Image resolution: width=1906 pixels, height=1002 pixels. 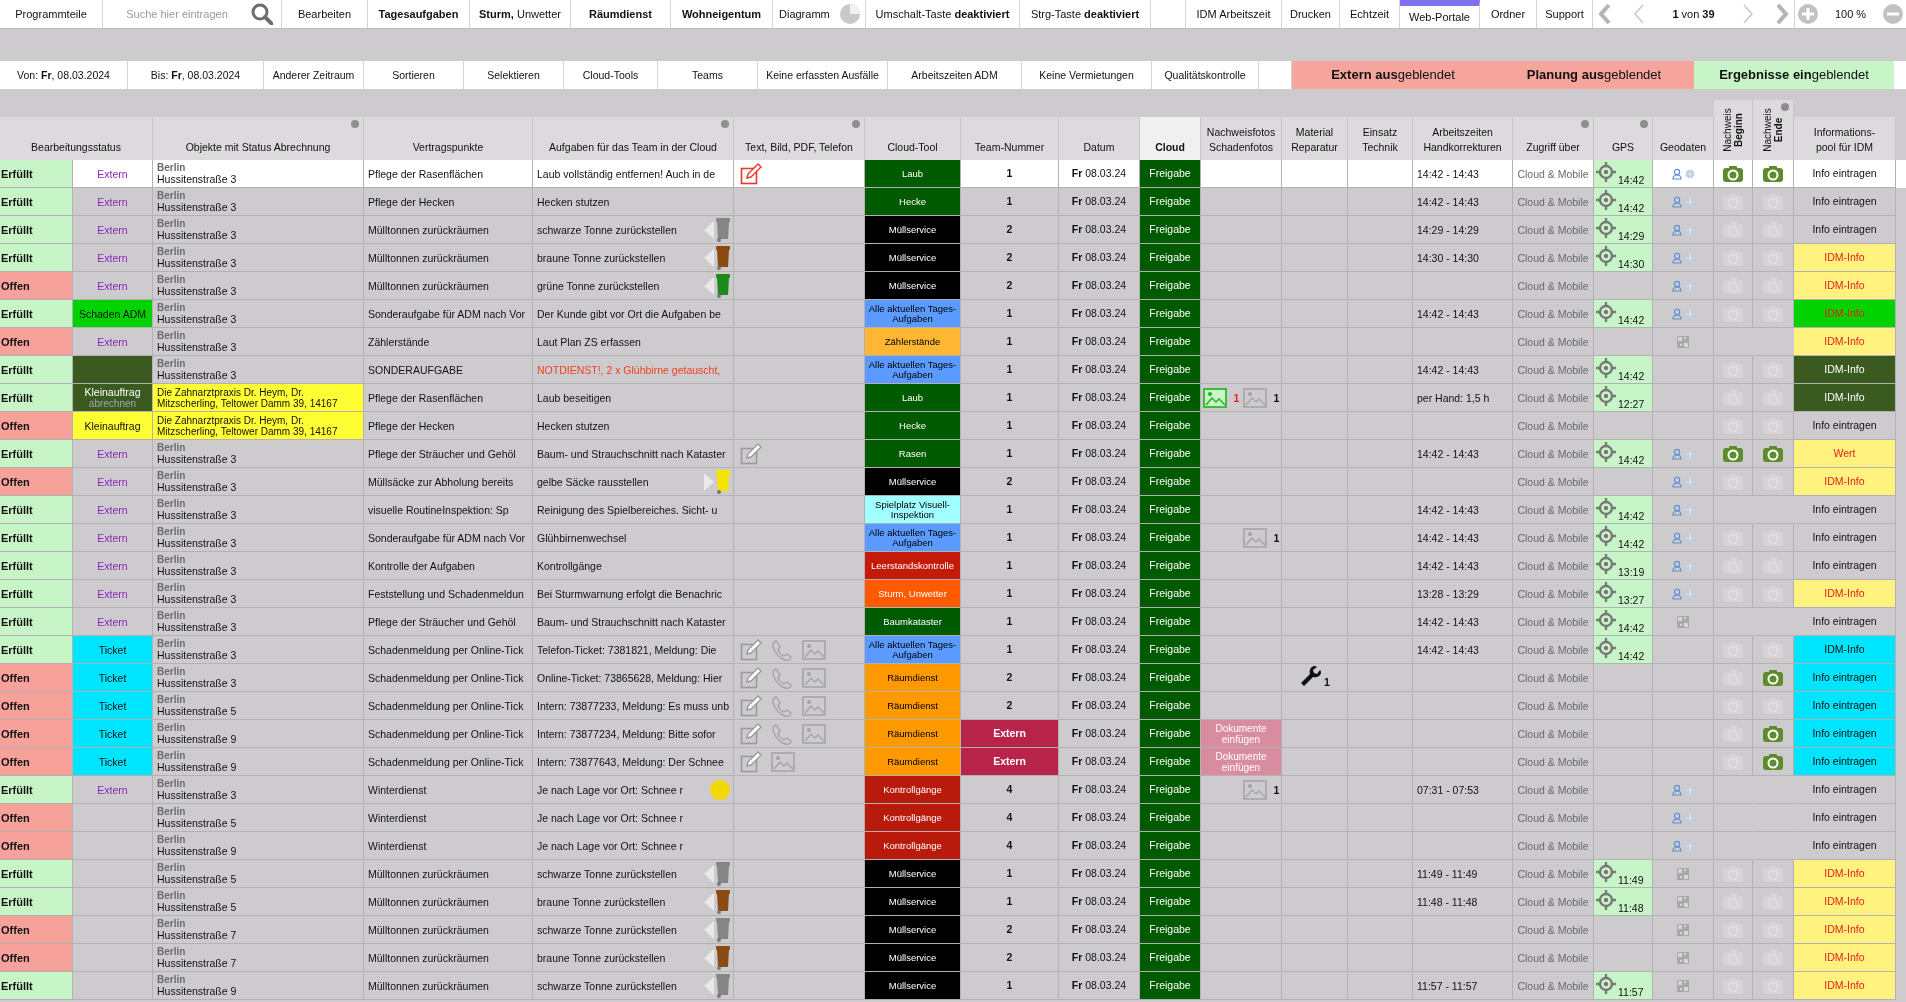 I want to click on filter-button: Teams, so click(x=708, y=75).